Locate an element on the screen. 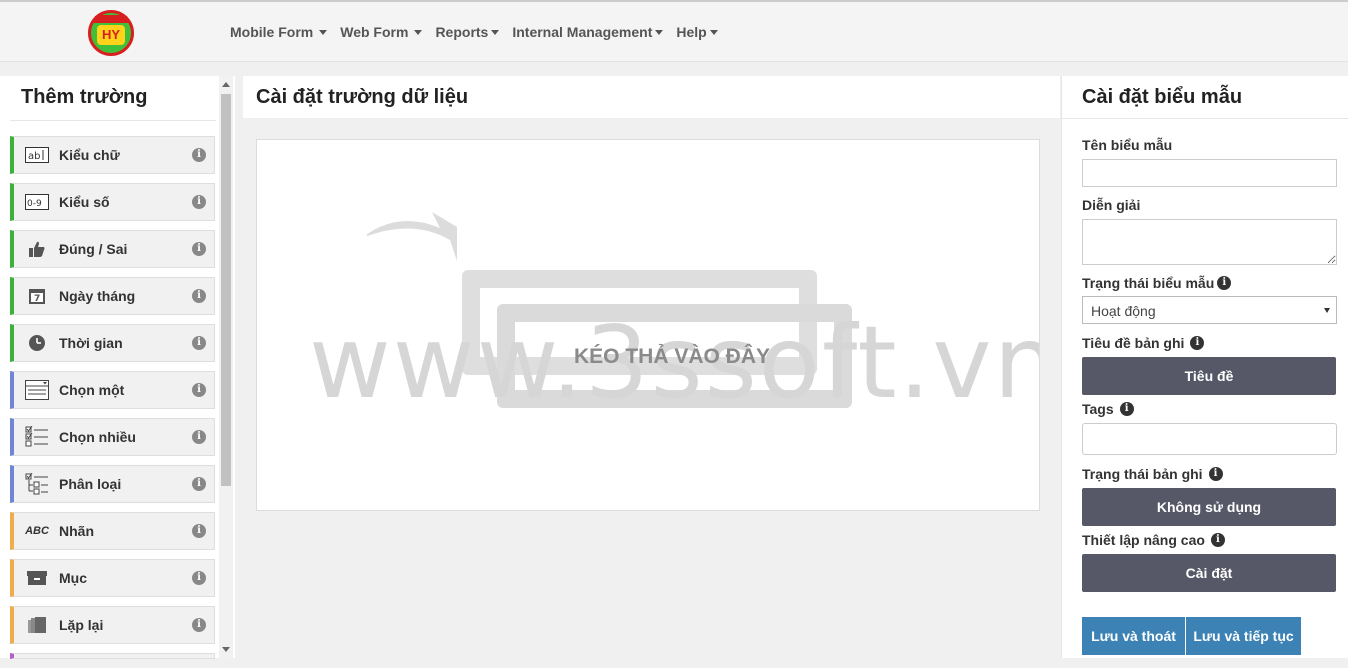 This screenshot has width=1348, height=668. field-label: Chọn một is located at coordinates (92, 390).